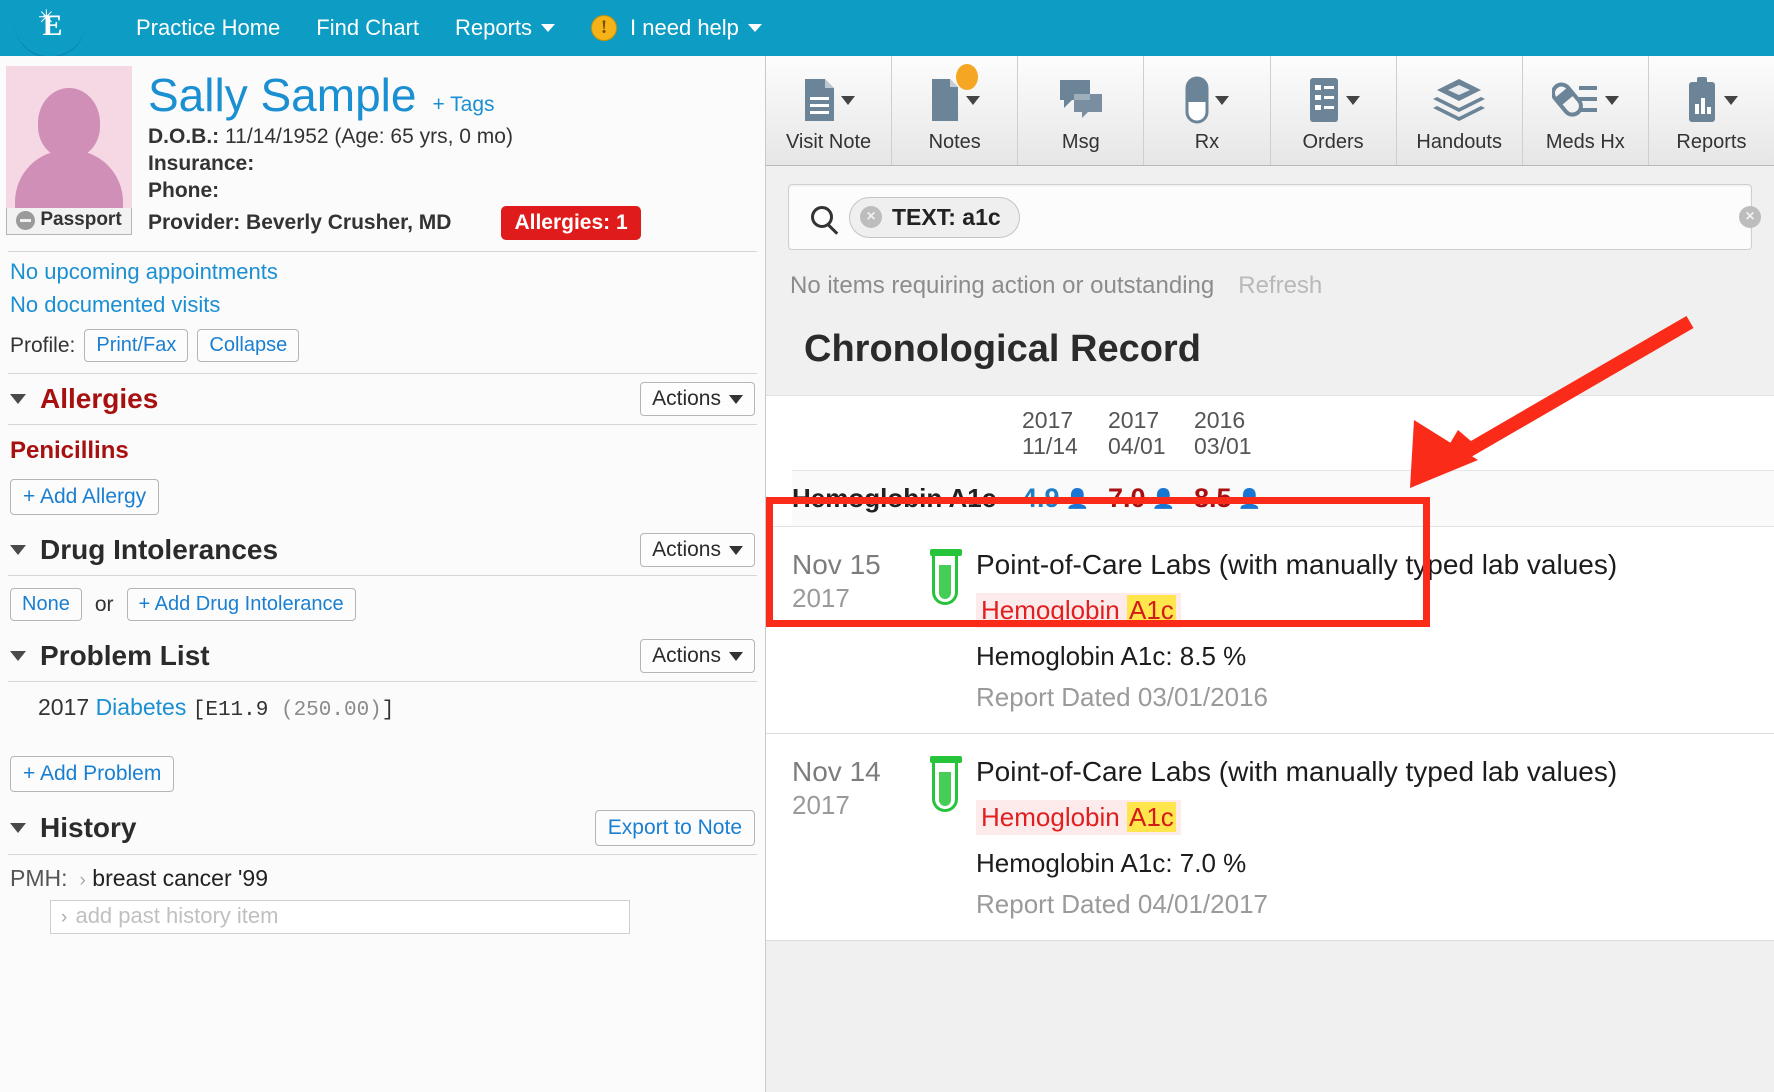 This screenshot has height=1092, width=1774. What do you see at coordinates (367, 28) in the screenshot?
I see `nav-item-find-chart: Find Chart` at bounding box center [367, 28].